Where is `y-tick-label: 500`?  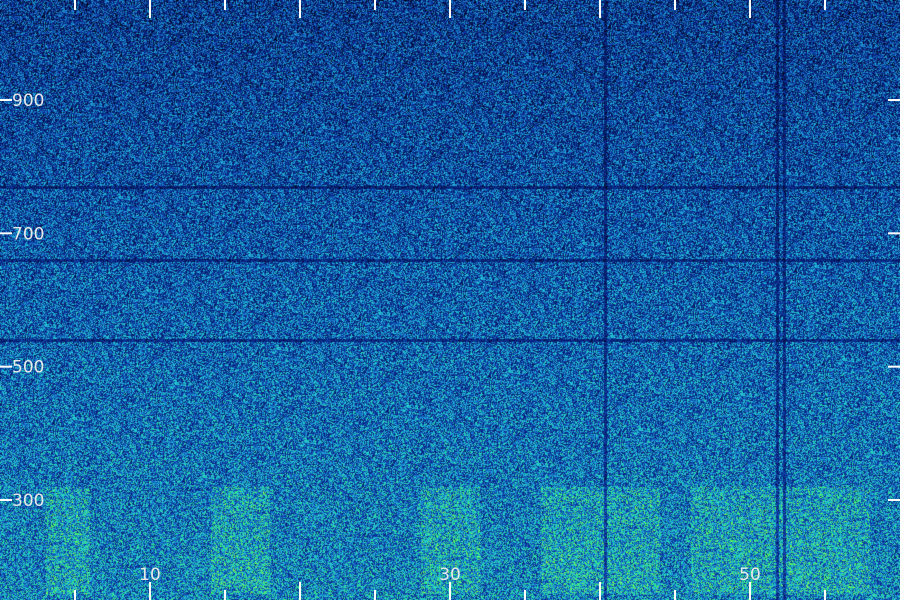 y-tick-label: 500 is located at coordinates (28, 368).